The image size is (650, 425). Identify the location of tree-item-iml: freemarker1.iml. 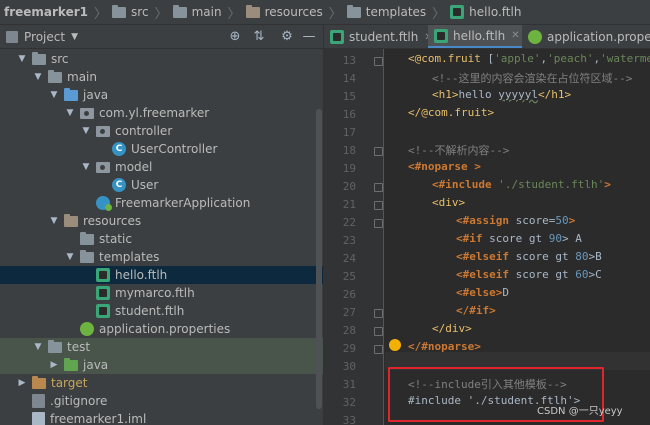
(161, 417).